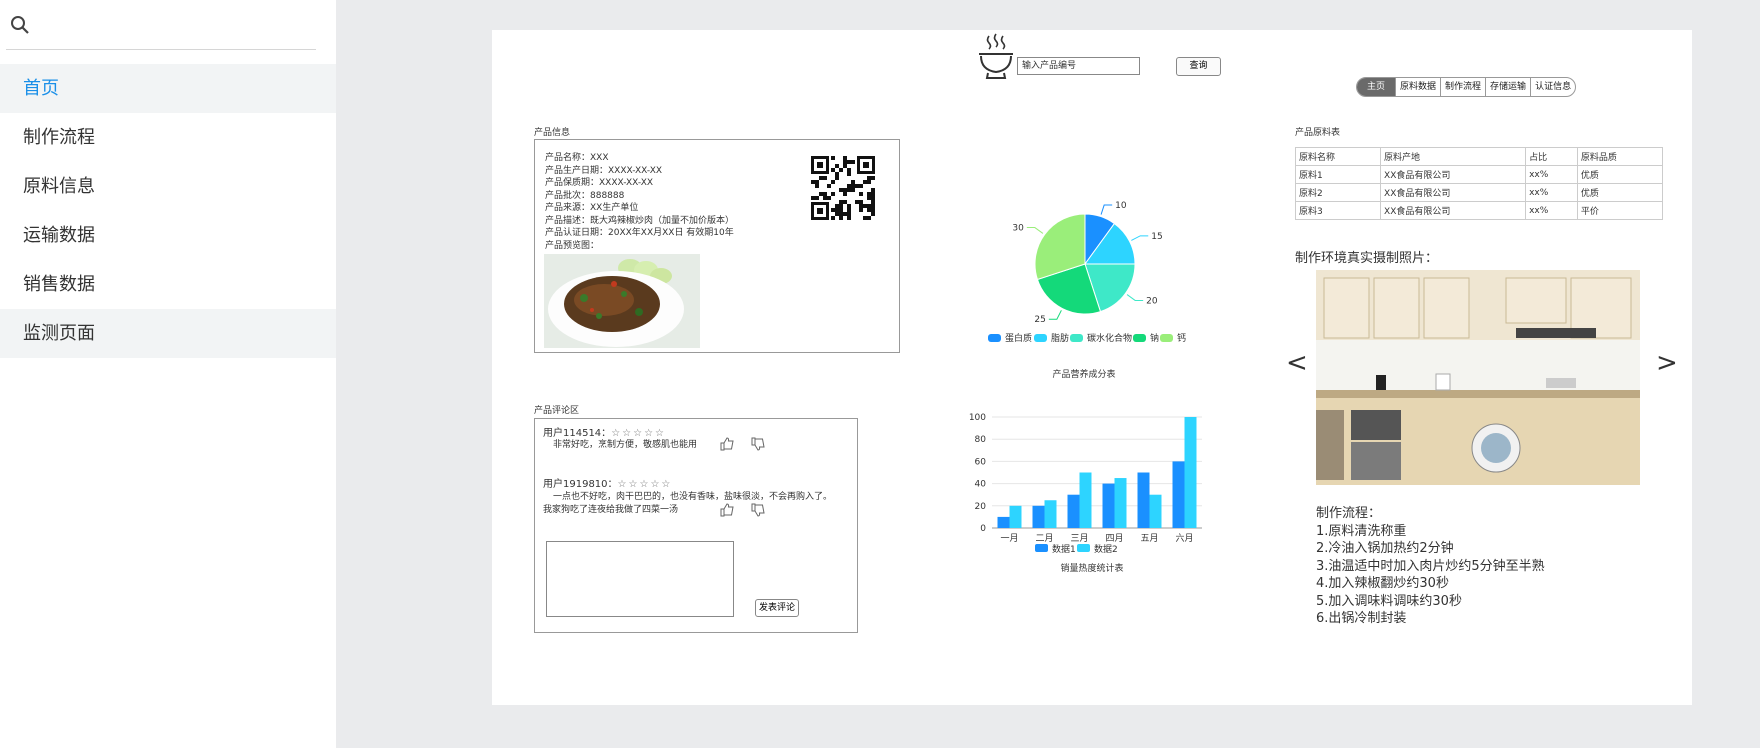 The height and width of the screenshot is (748, 1760). I want to click on sidebar-search, so click(168, 32).